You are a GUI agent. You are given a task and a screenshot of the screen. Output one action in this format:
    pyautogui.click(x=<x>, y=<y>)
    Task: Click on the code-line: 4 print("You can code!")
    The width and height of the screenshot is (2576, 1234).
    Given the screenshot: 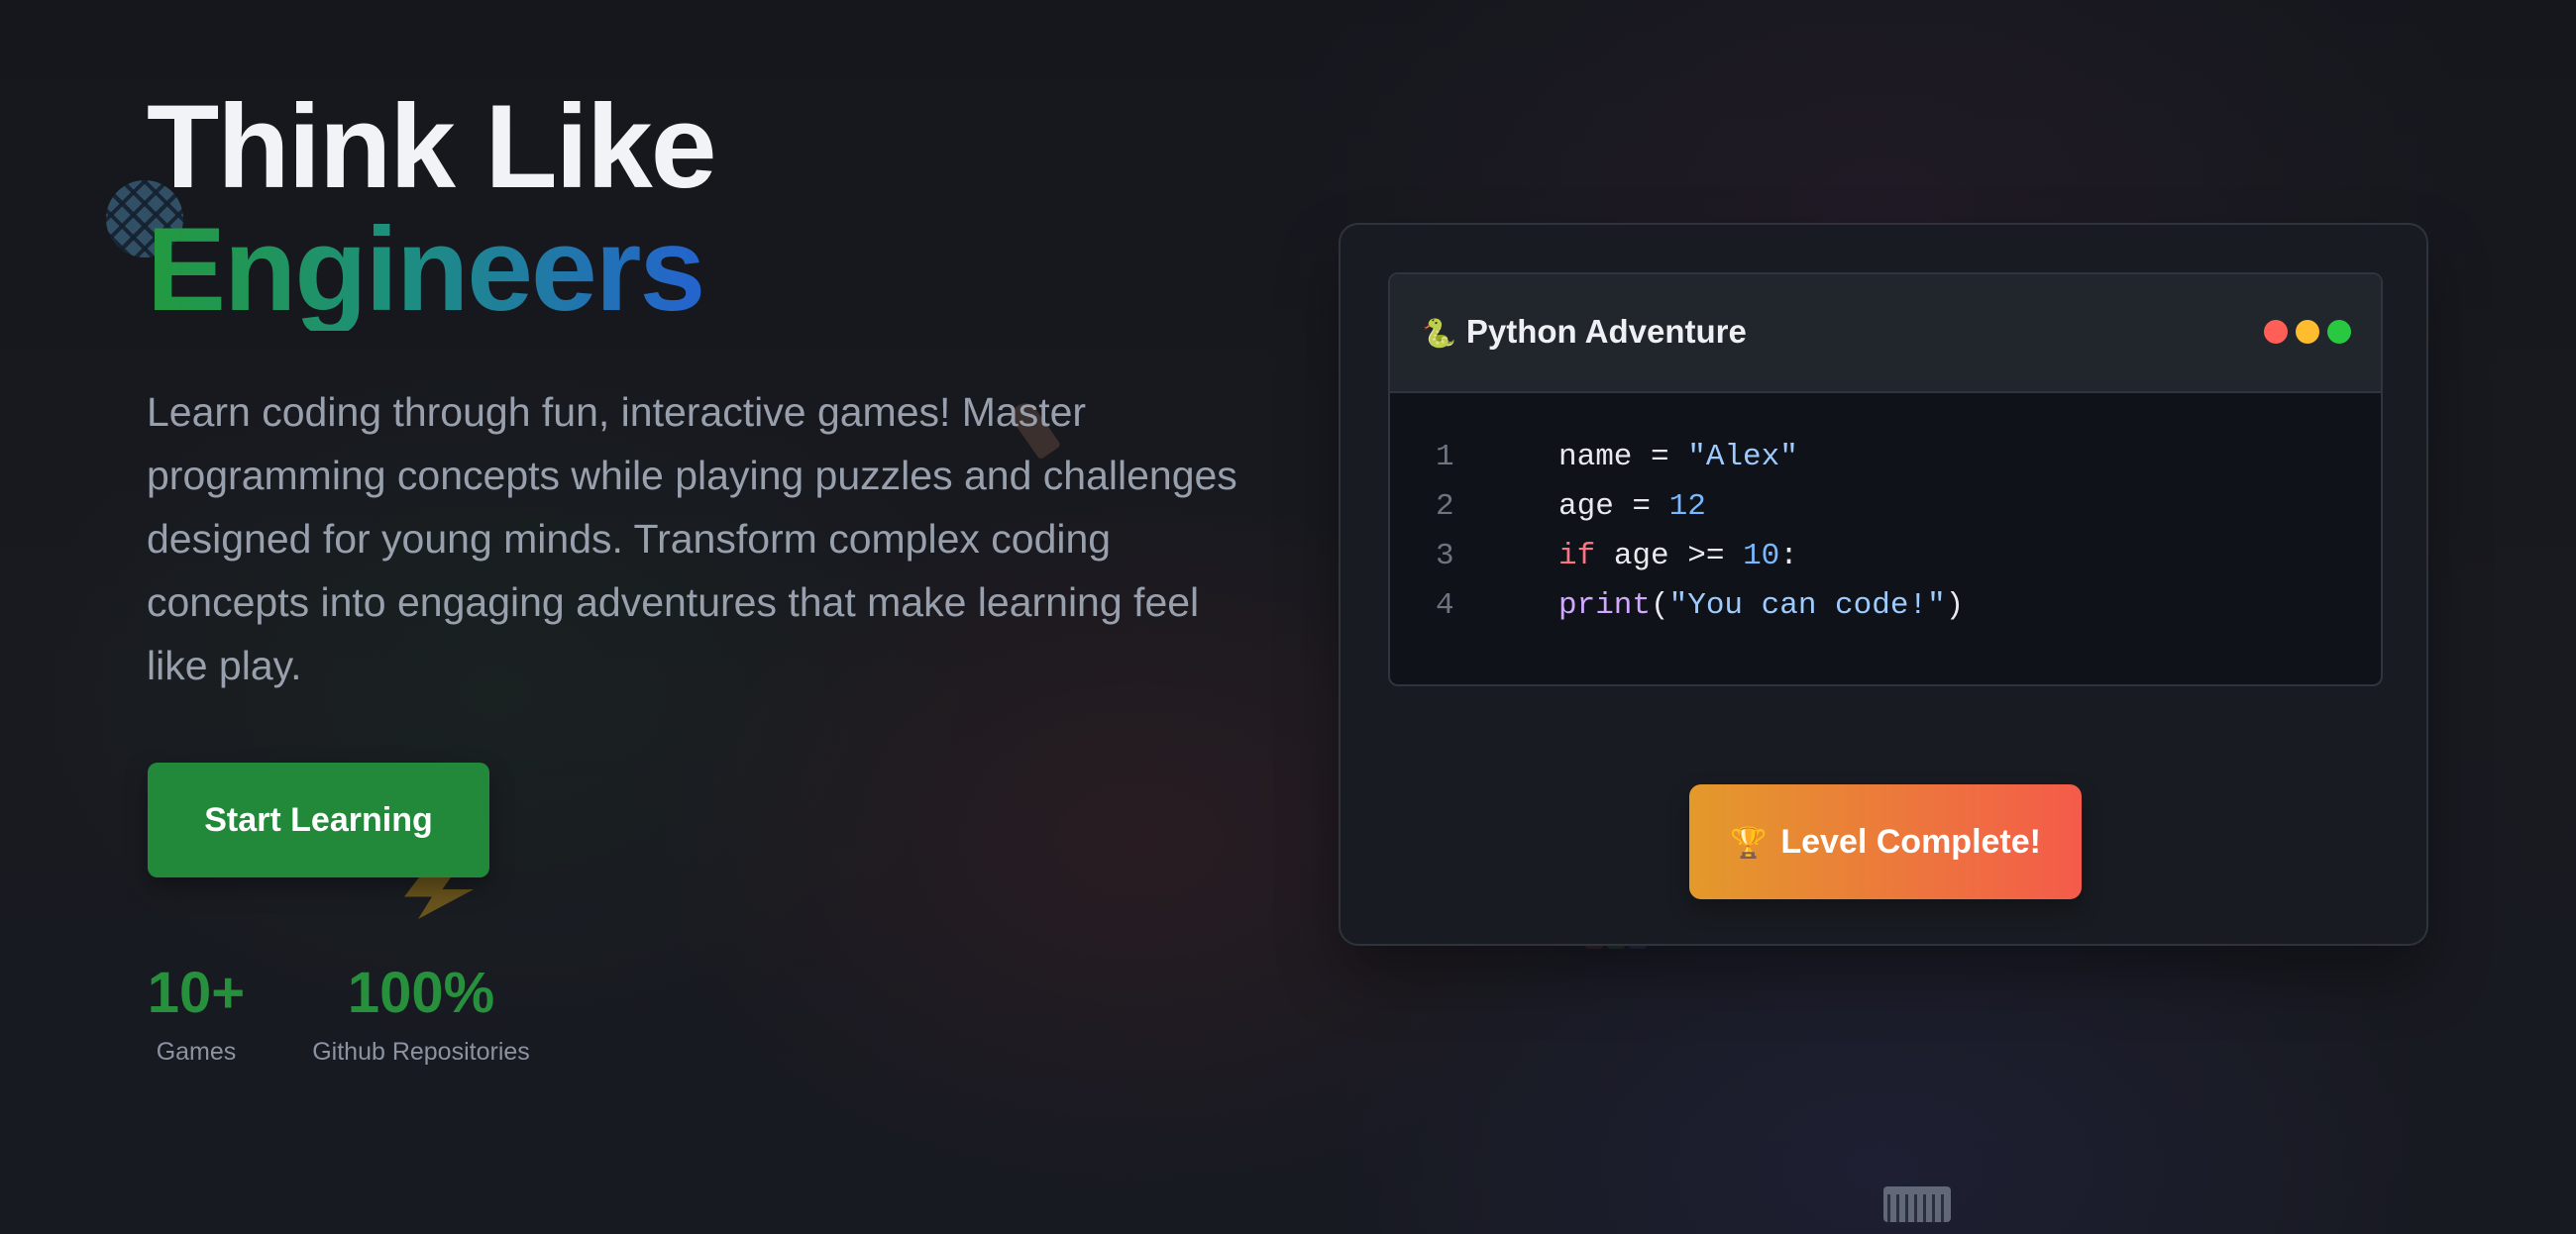 What is the action you would take?
    pyautogui.click(x=1886, y=606)
    